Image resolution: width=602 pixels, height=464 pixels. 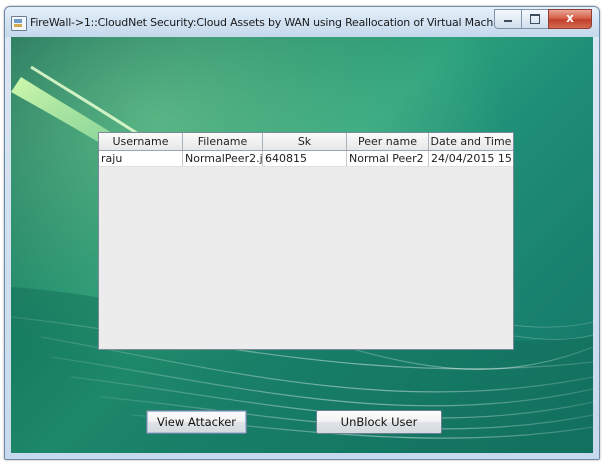 I want to click on maximize-icon, so click(x=535, y=19).